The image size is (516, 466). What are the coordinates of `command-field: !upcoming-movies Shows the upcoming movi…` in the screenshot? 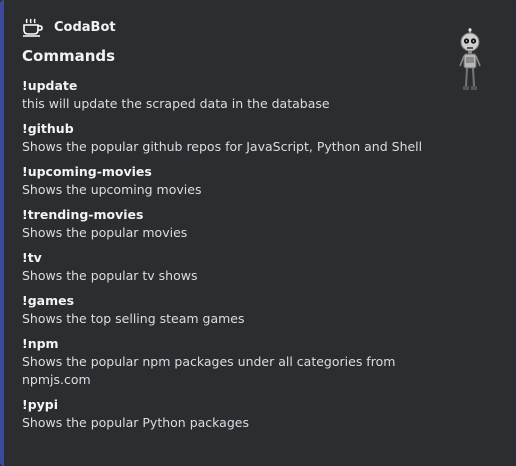 It's located at (232, 181).